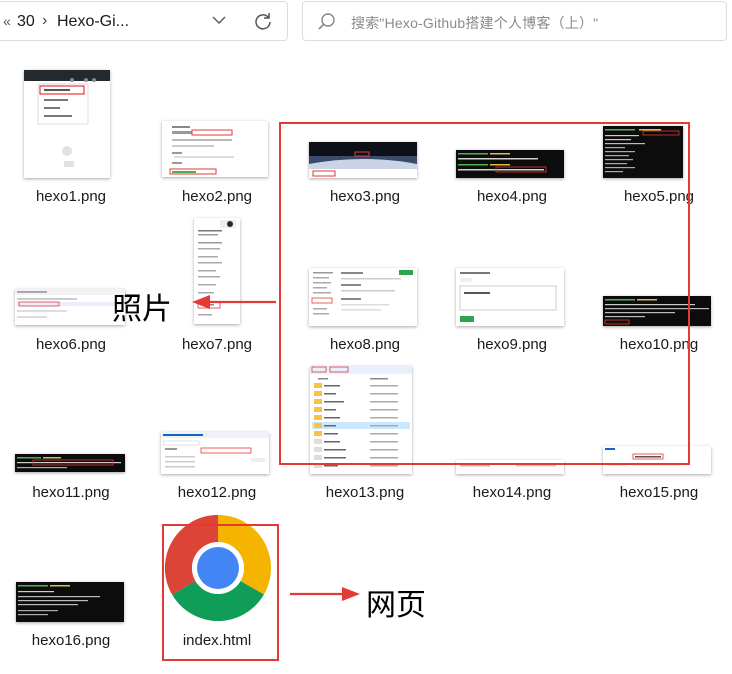 This screenshot has height=674, width=732. I want to click on webpage-label: 网页, so click(396, 605).